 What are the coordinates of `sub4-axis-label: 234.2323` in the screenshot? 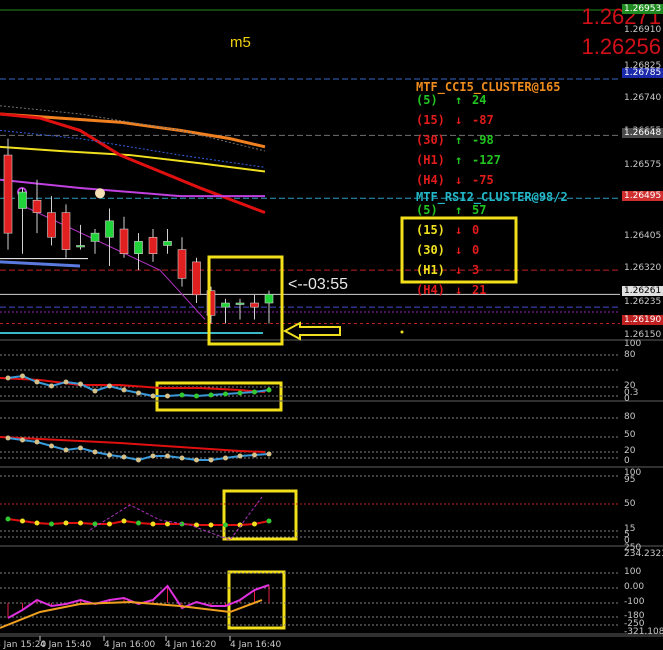 It's located at (643, 554).